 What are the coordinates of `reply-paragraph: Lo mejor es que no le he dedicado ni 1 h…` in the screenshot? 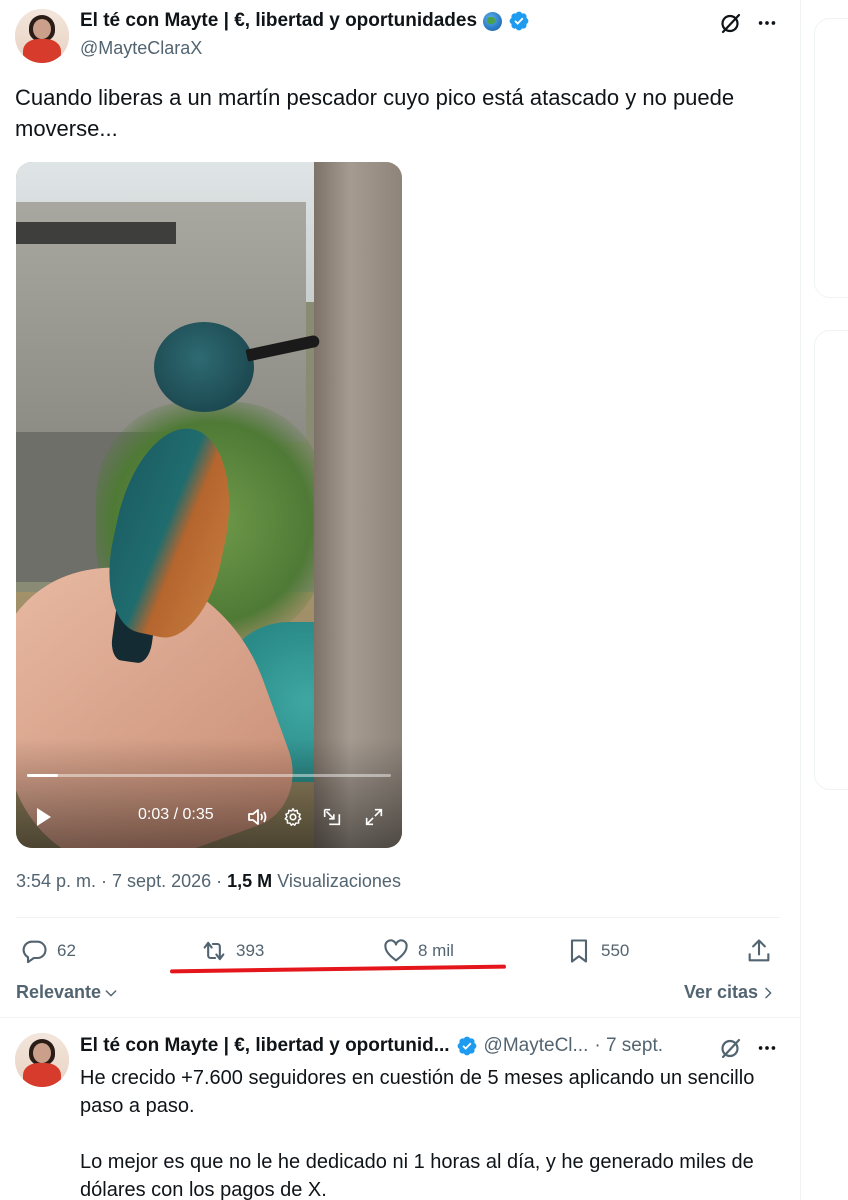 It's located at (417, 1175).